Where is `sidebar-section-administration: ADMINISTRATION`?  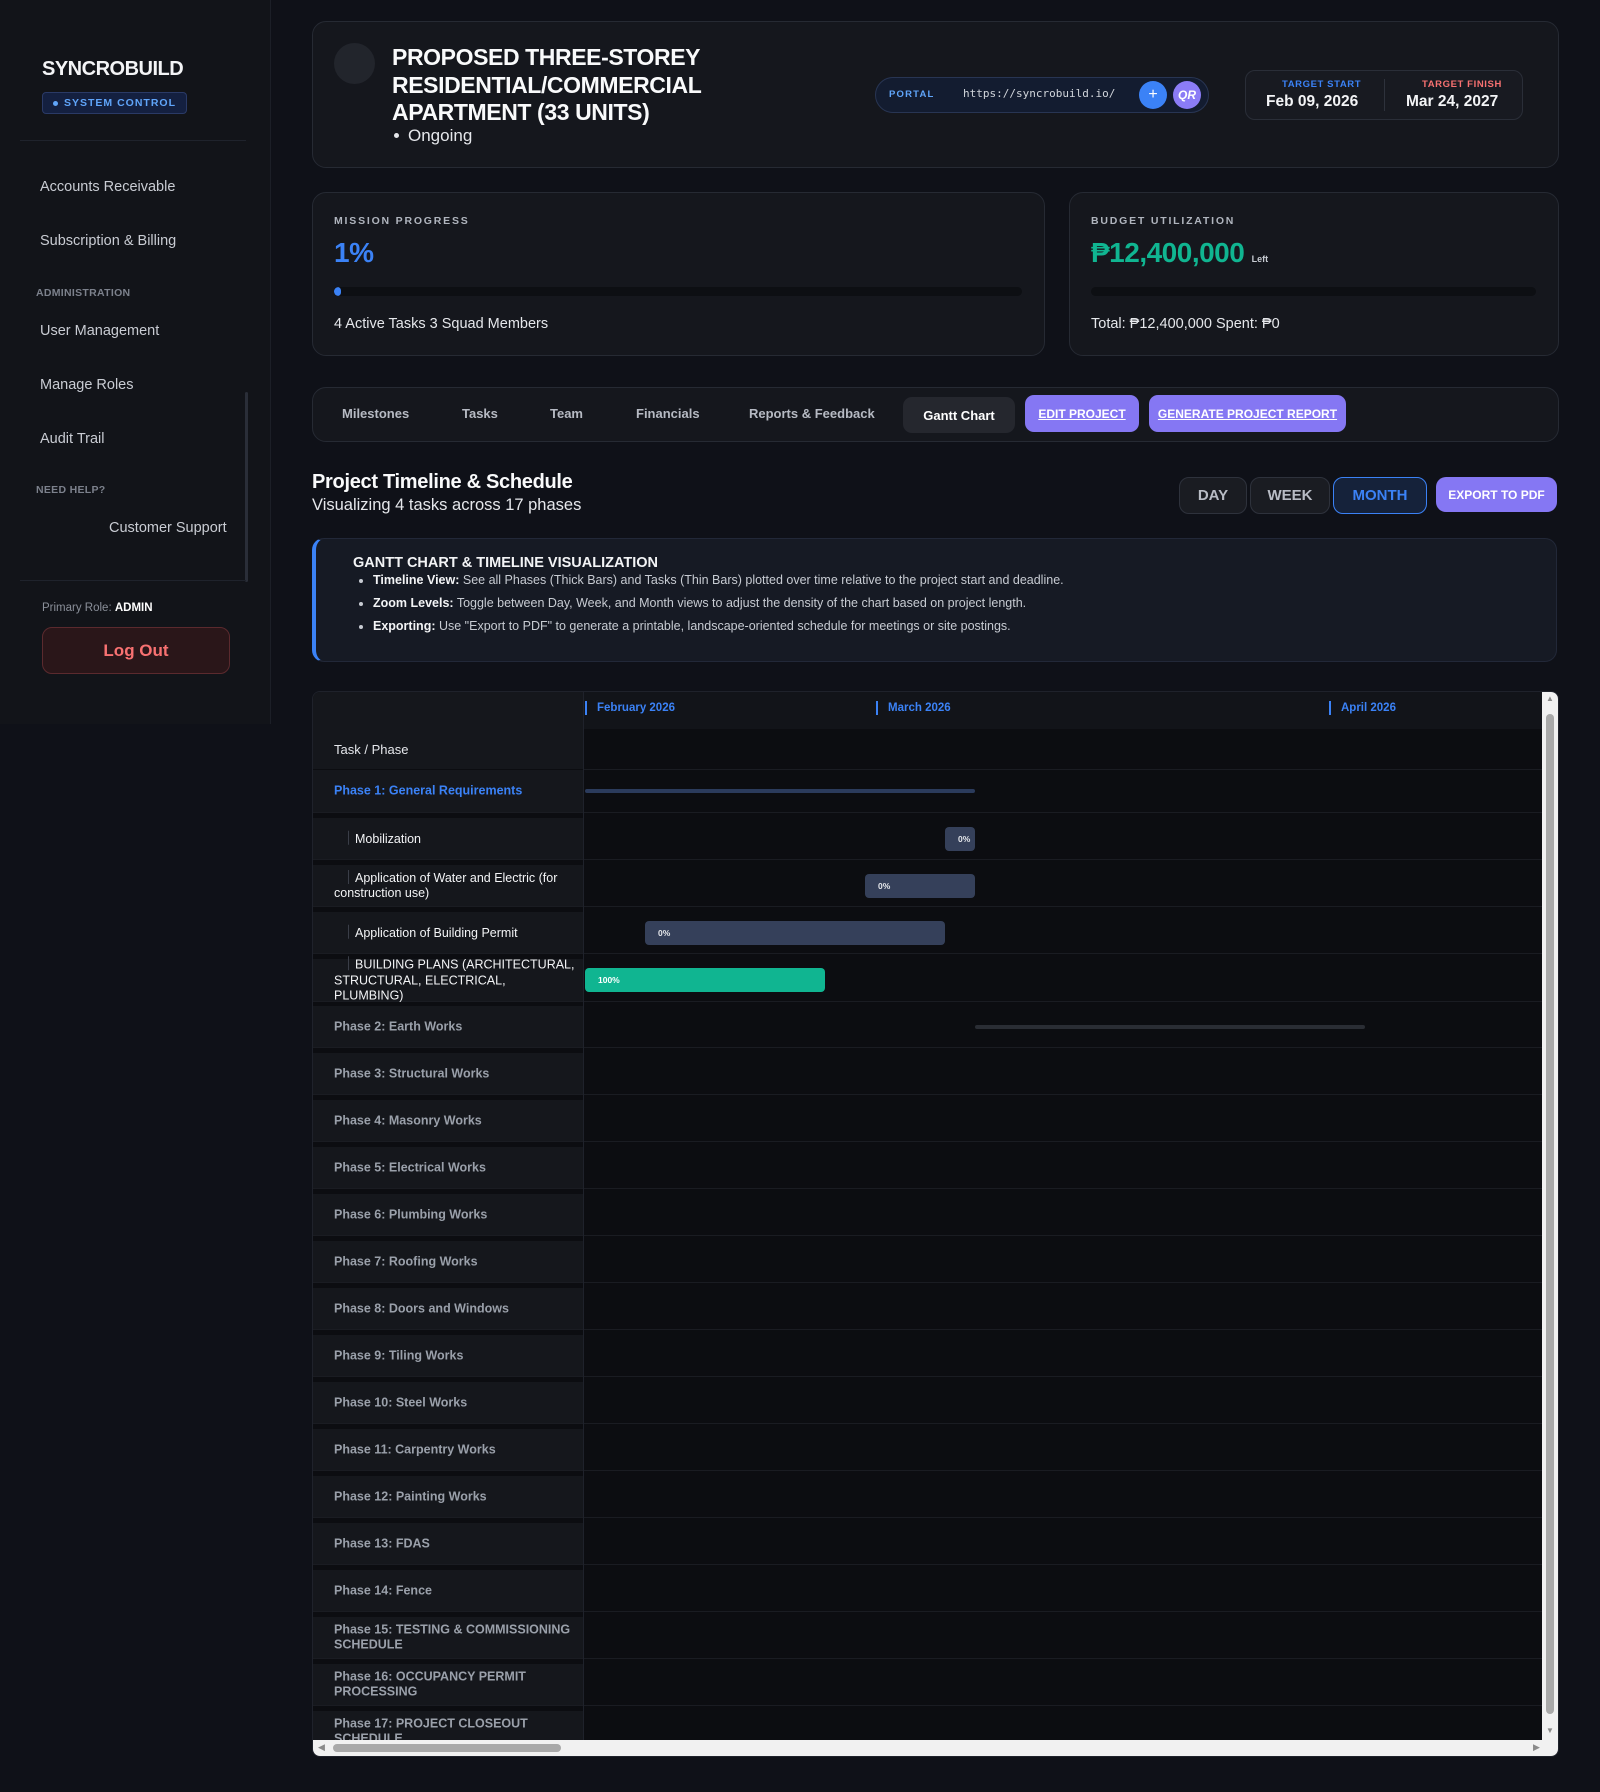 sidebar-section-administration: ADMINISTRATION is located at coordinates (83, 293).